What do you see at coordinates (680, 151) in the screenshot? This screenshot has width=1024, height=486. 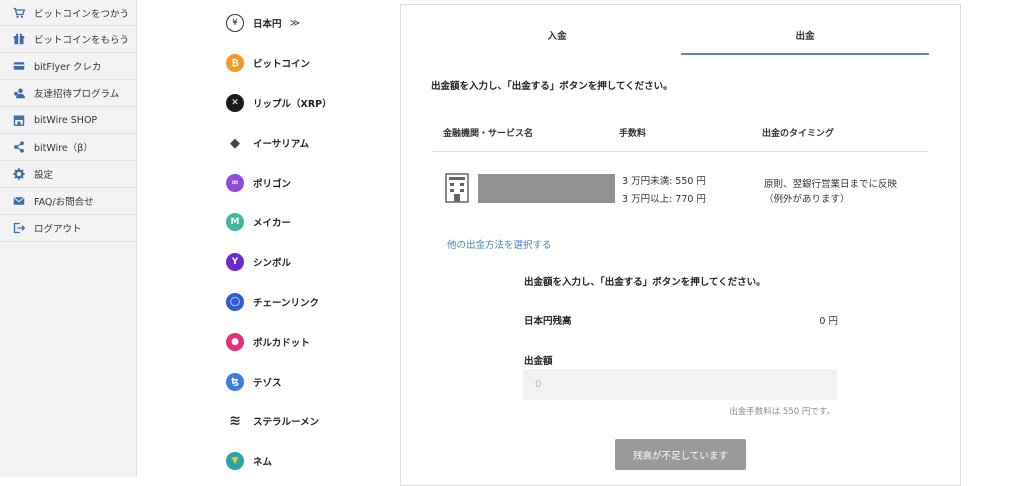 I see `table-divider` at bounding box center [680, 151].